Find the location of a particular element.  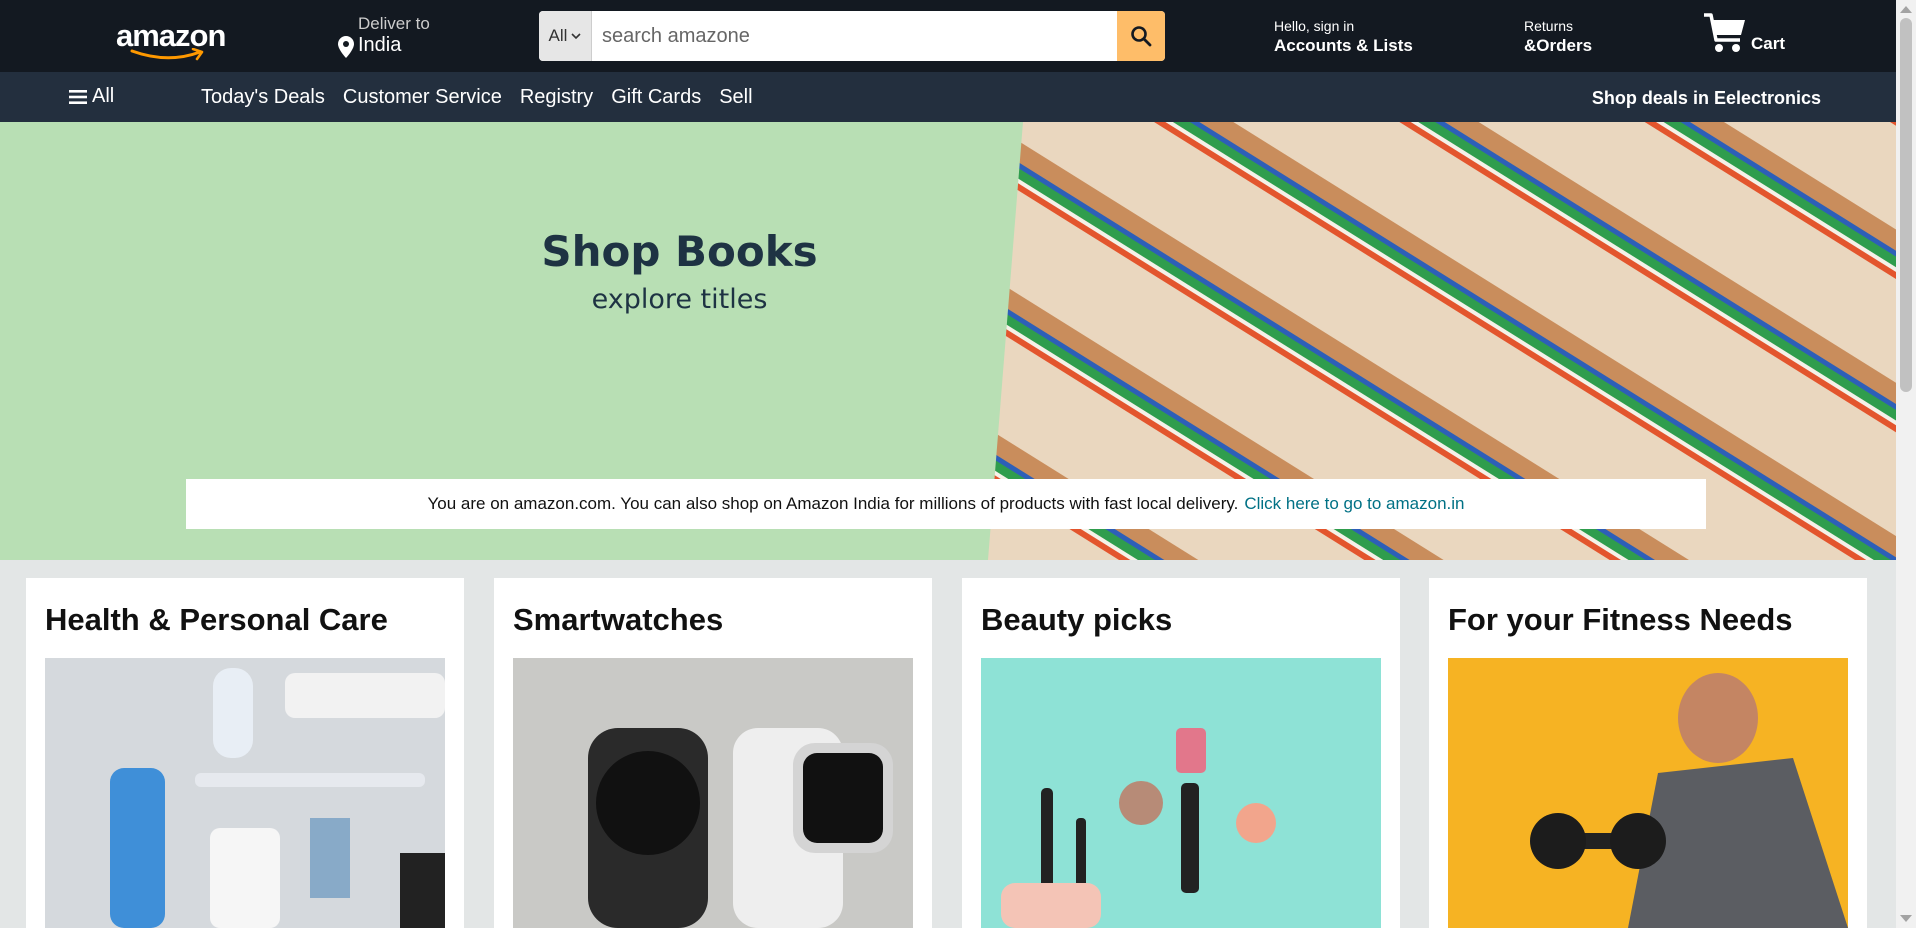

category-card-fitness: For your Fitness Needs is located at coordinates (1648, 753).